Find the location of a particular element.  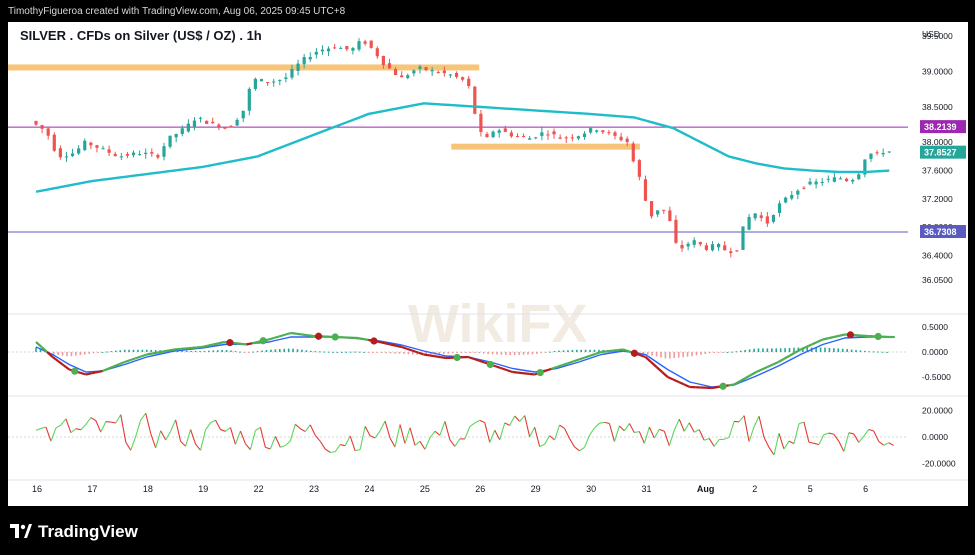

x-tick-label: 31 is located at coordinates (646, 489).